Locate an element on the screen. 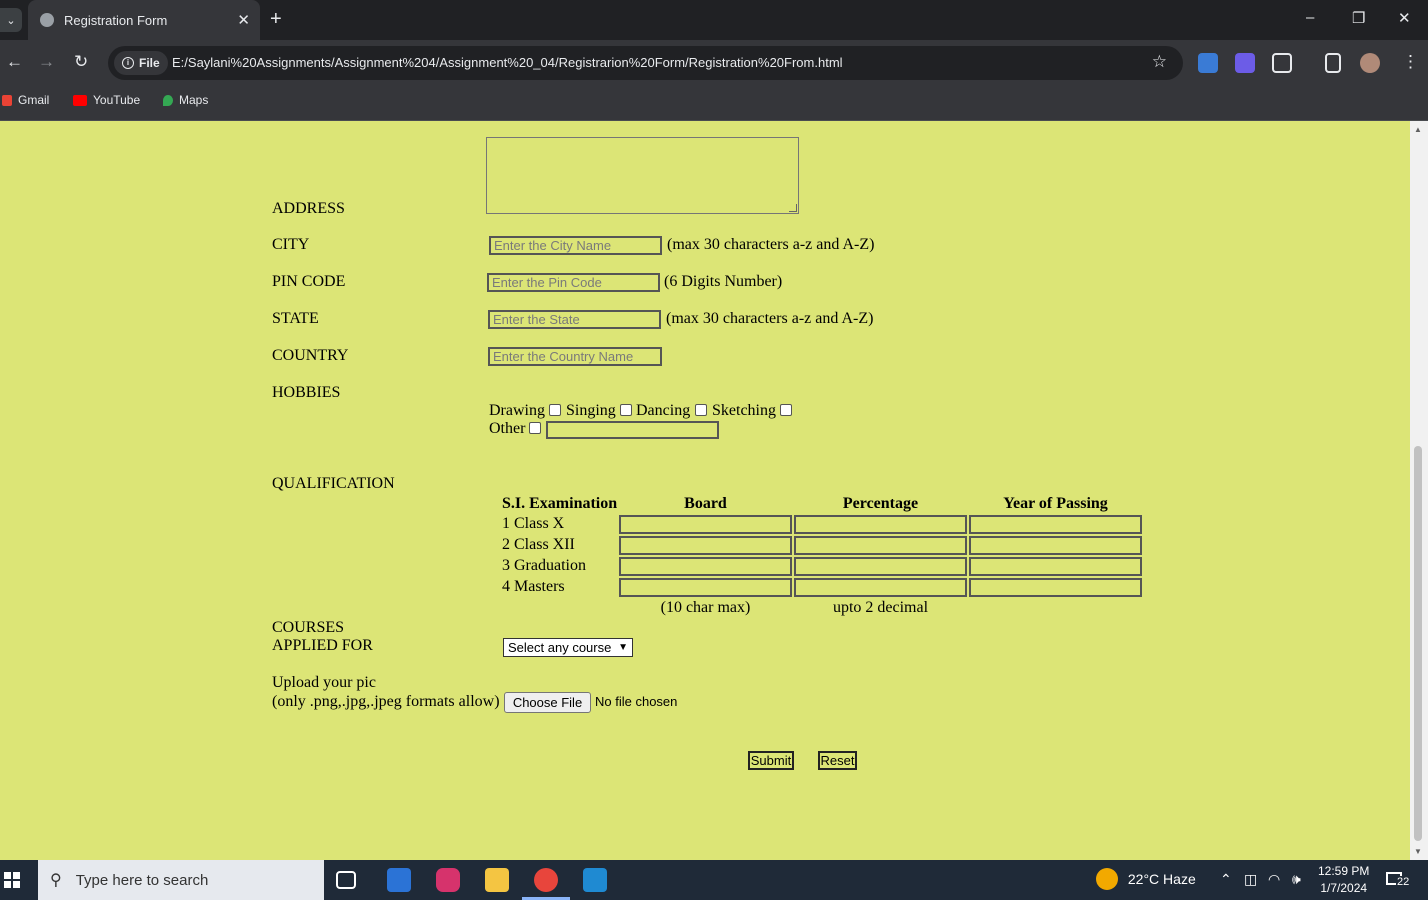 The height and width of the screenshot is (900, 1428). profile-avatar is located at coordinates (1370, 63).